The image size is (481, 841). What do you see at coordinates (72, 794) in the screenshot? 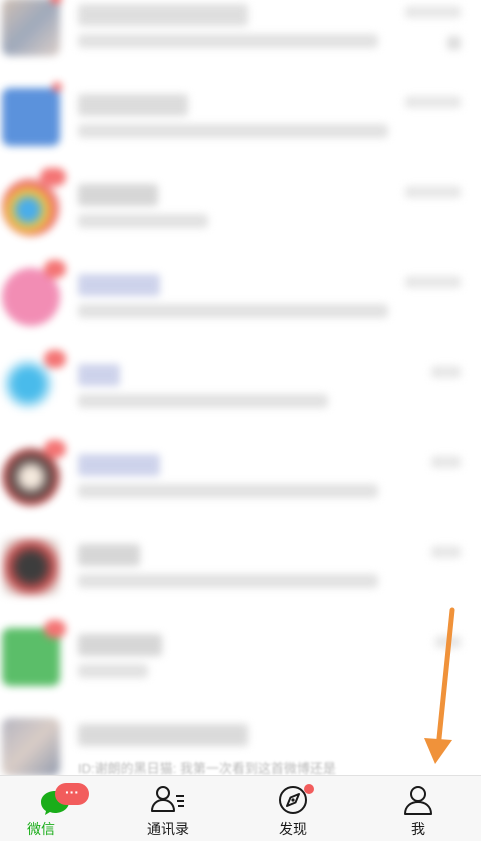
I see `unread-badge: ···` at bounding box center [72, 794].